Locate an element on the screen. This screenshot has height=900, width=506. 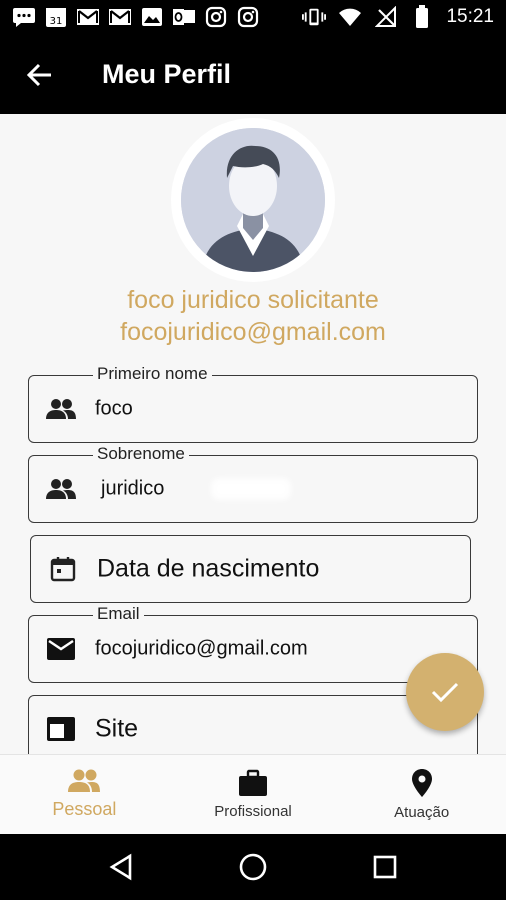
page-title: Meu Perfil is located at coordinates (167, 74).